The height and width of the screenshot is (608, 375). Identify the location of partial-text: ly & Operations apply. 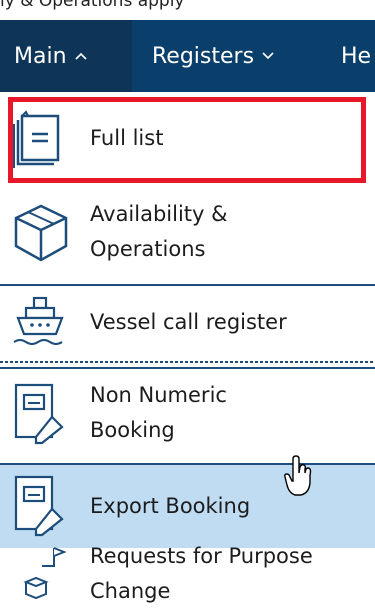
(92, 5).